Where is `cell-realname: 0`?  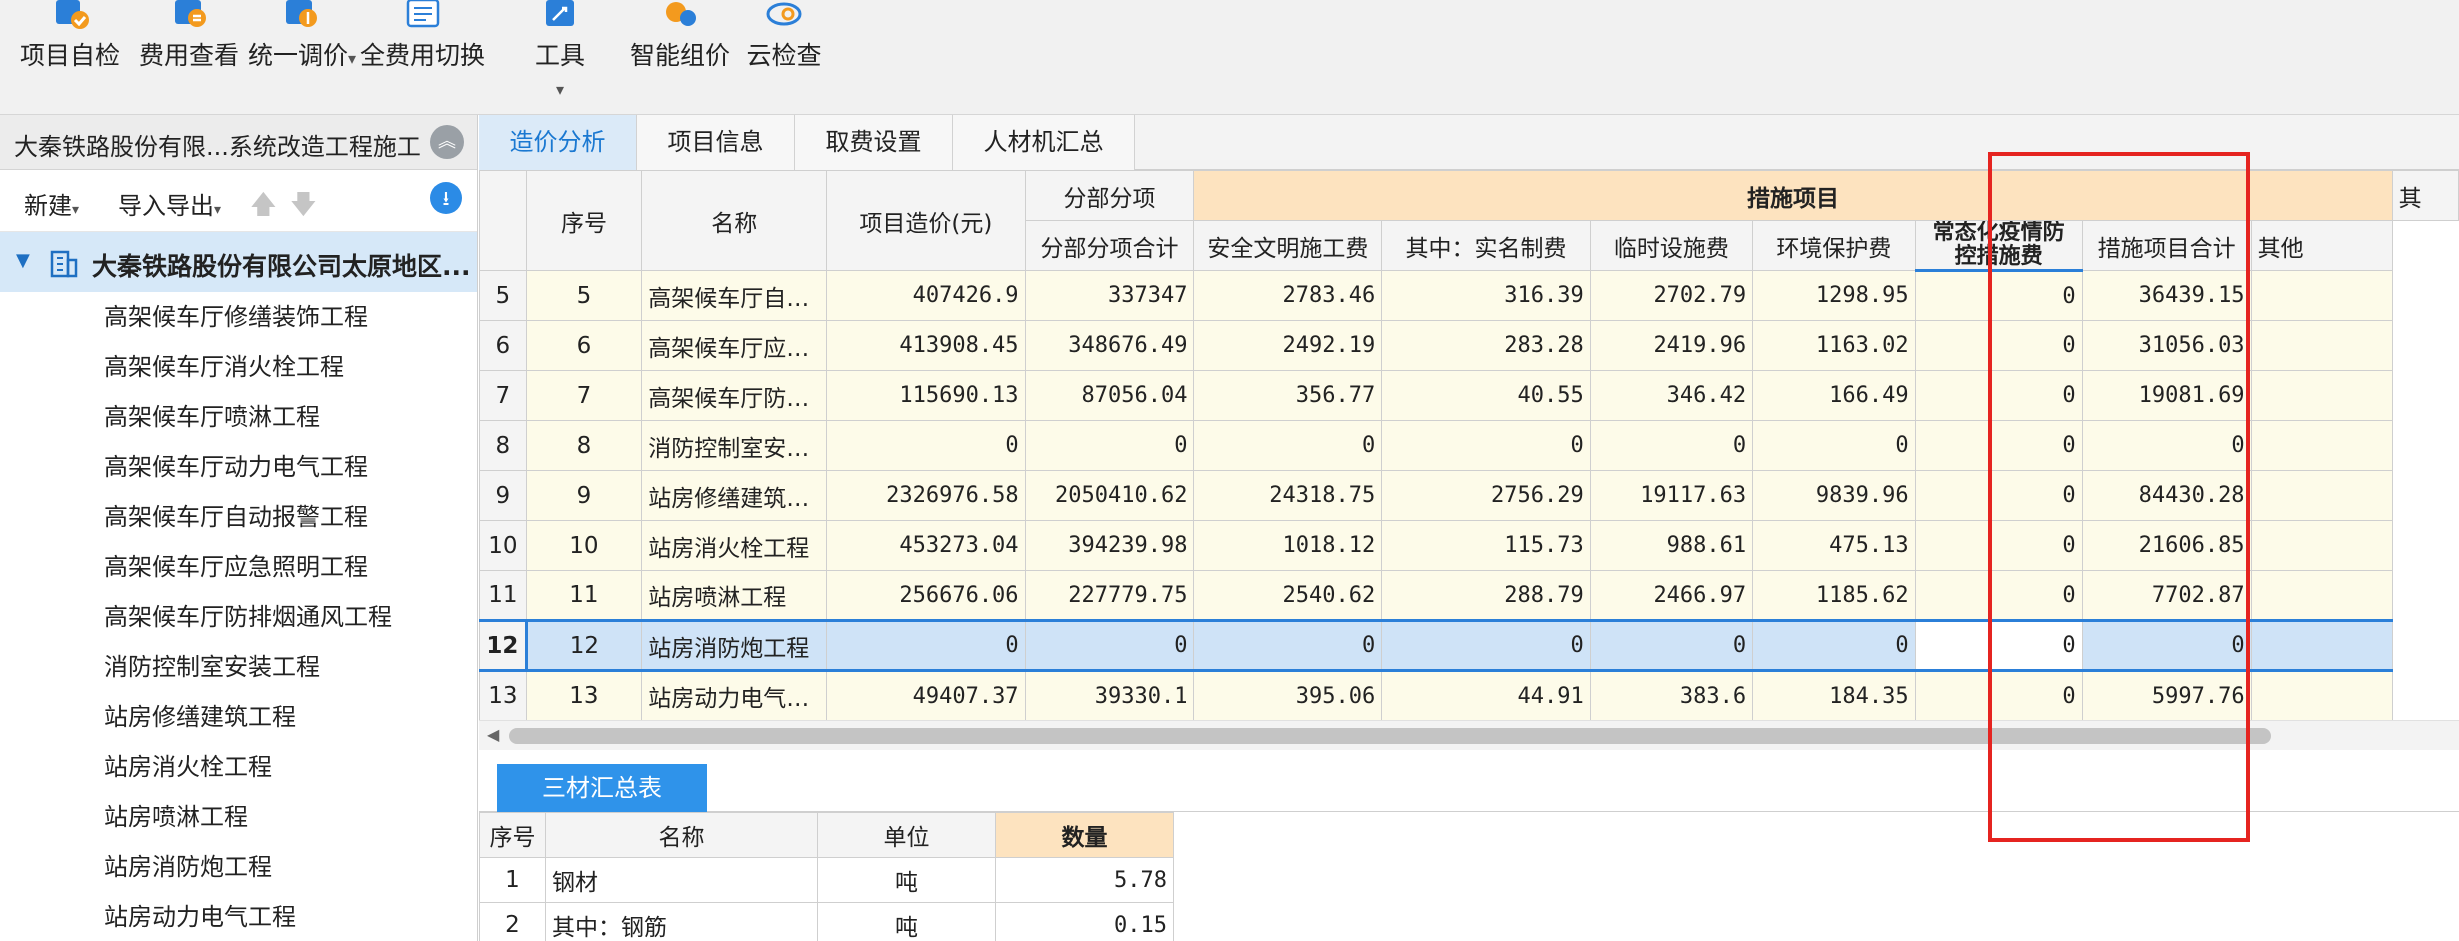
cell-realname: 0 is located at coordinates (1486, 645).